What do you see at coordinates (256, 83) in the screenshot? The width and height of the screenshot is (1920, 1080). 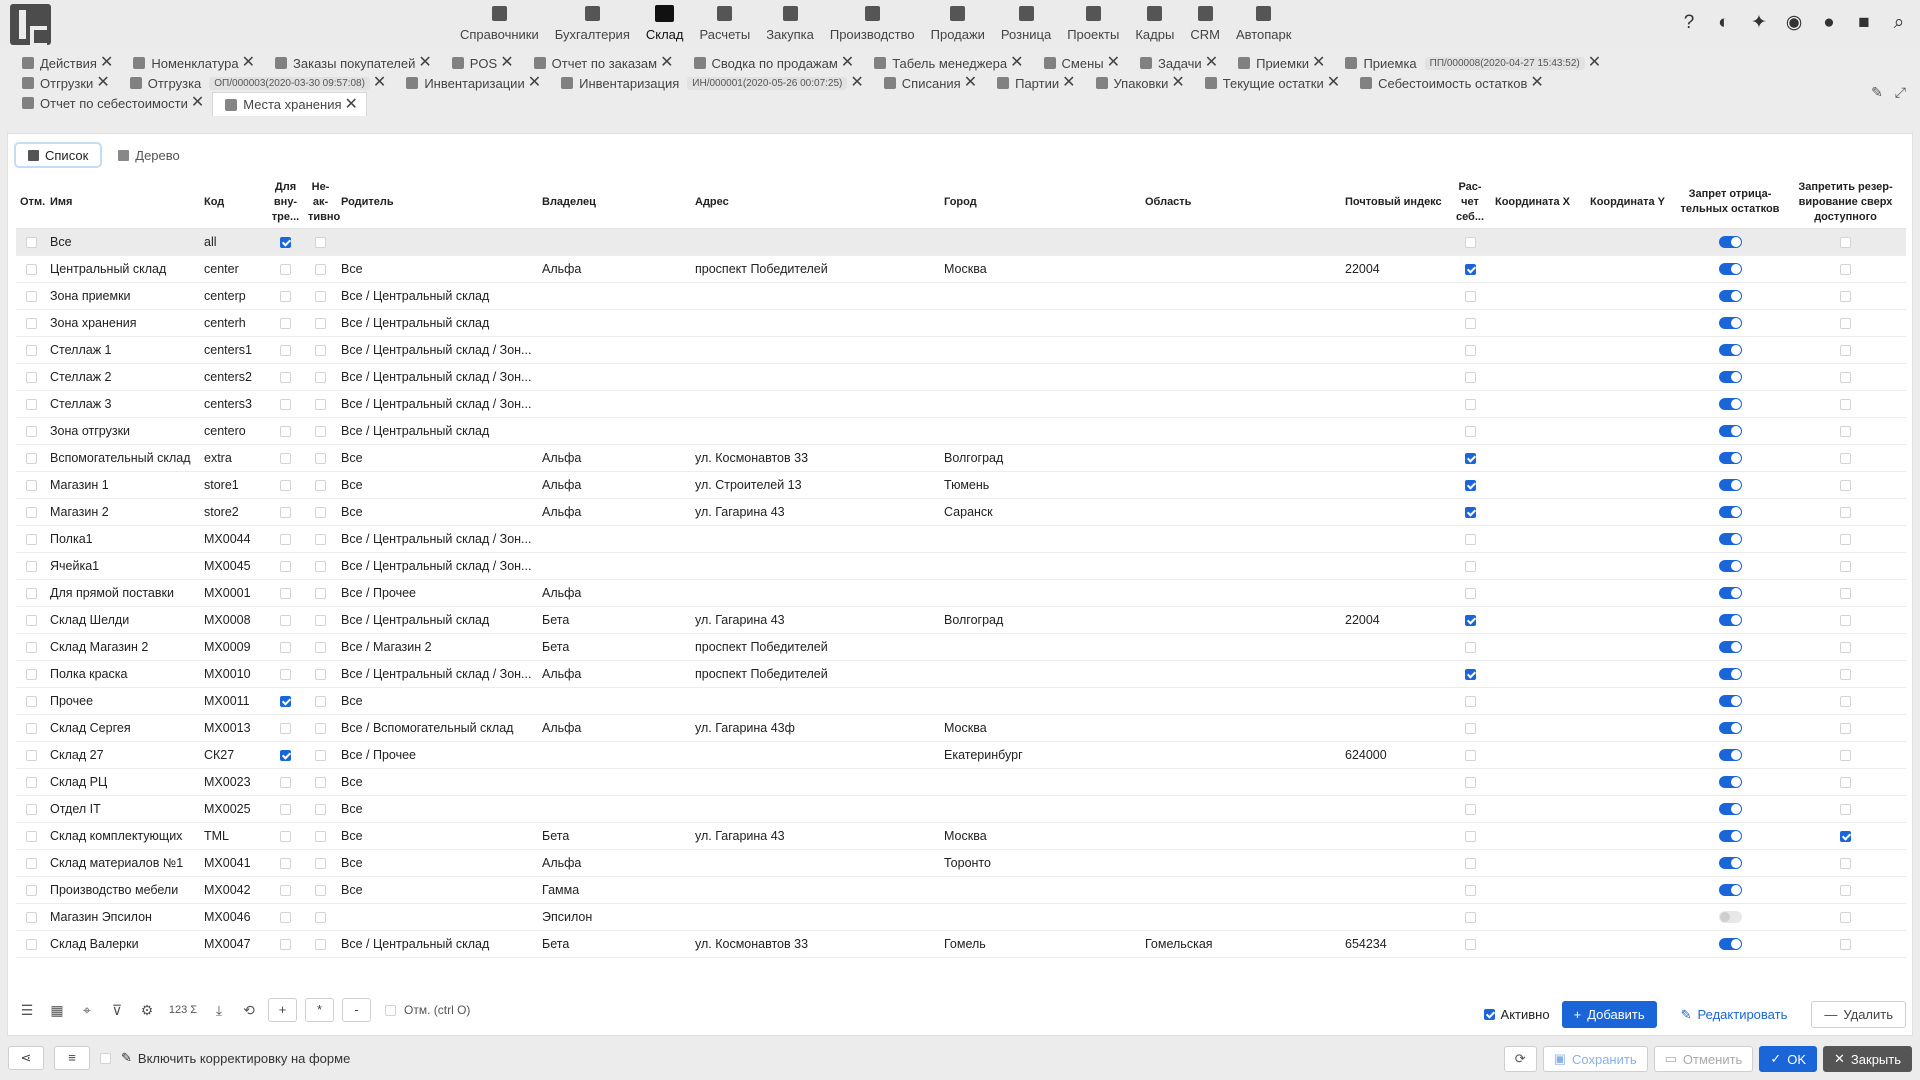 I see `tab-tabs_row2-1: Отгрузка ОП/000003(2020-03-30 09:57:08) ✕` at bounding box center [256, 83].